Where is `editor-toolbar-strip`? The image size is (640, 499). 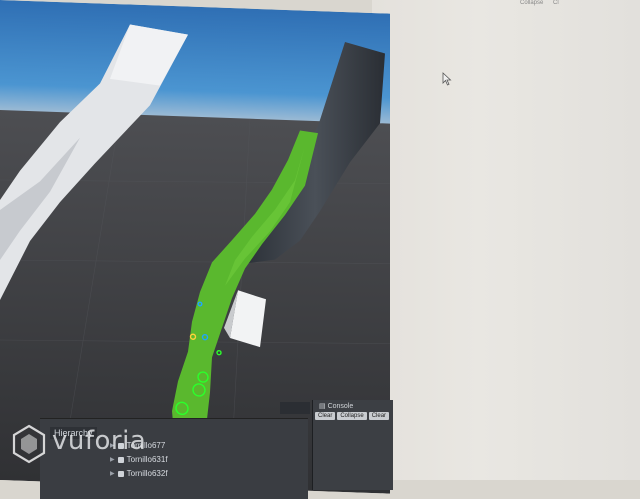 editor-toolbar-strip is located at coordinates (295, 408).